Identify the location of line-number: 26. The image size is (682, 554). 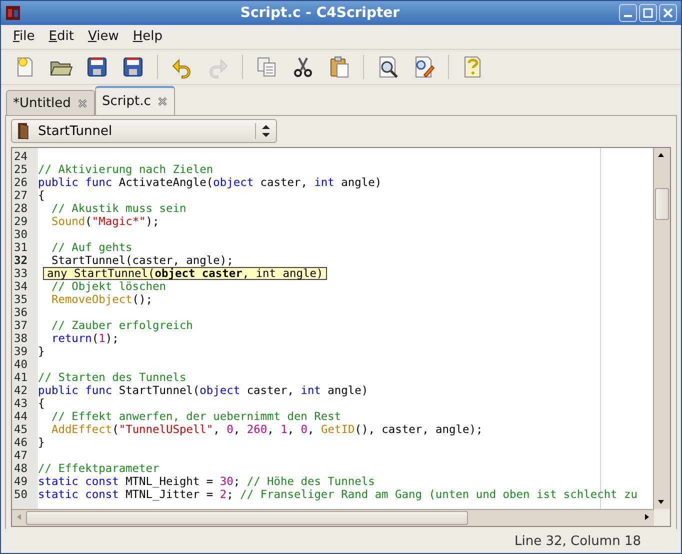
(20, 182).